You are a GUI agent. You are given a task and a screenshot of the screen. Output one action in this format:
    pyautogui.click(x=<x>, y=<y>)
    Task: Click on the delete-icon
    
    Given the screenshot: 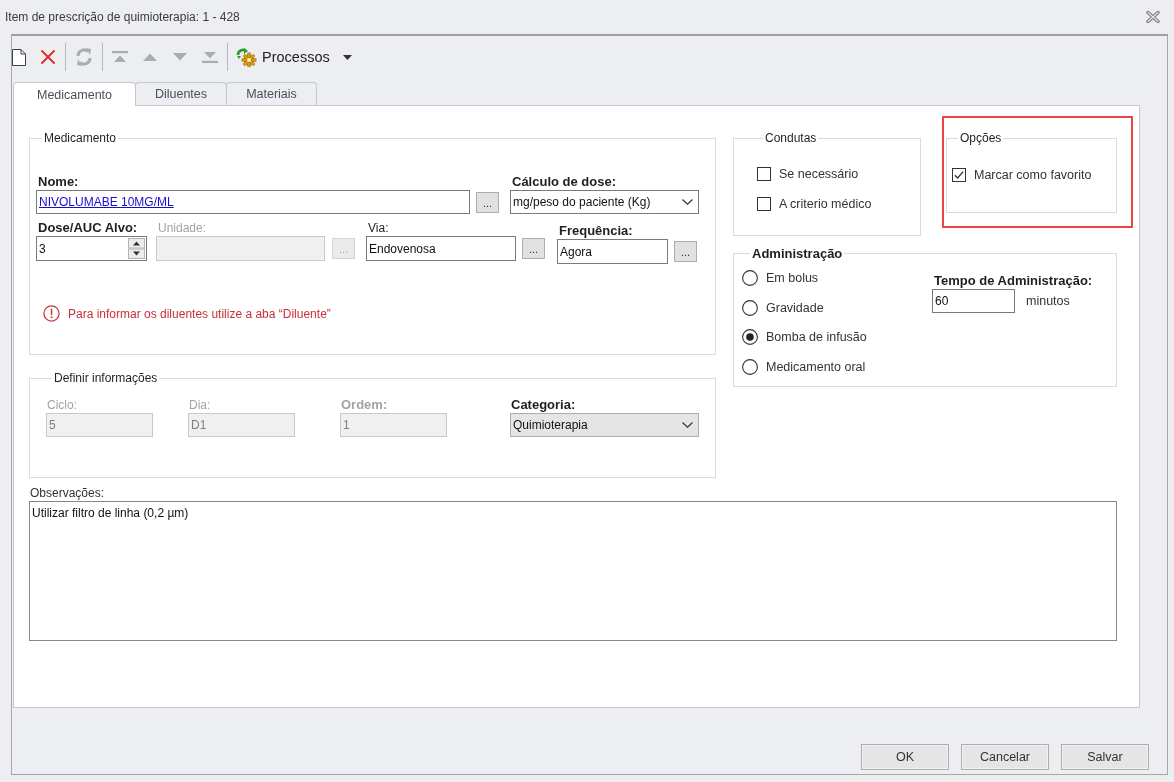 What is the action you would take?
    pyautogui.click(x=48, y=57)
    